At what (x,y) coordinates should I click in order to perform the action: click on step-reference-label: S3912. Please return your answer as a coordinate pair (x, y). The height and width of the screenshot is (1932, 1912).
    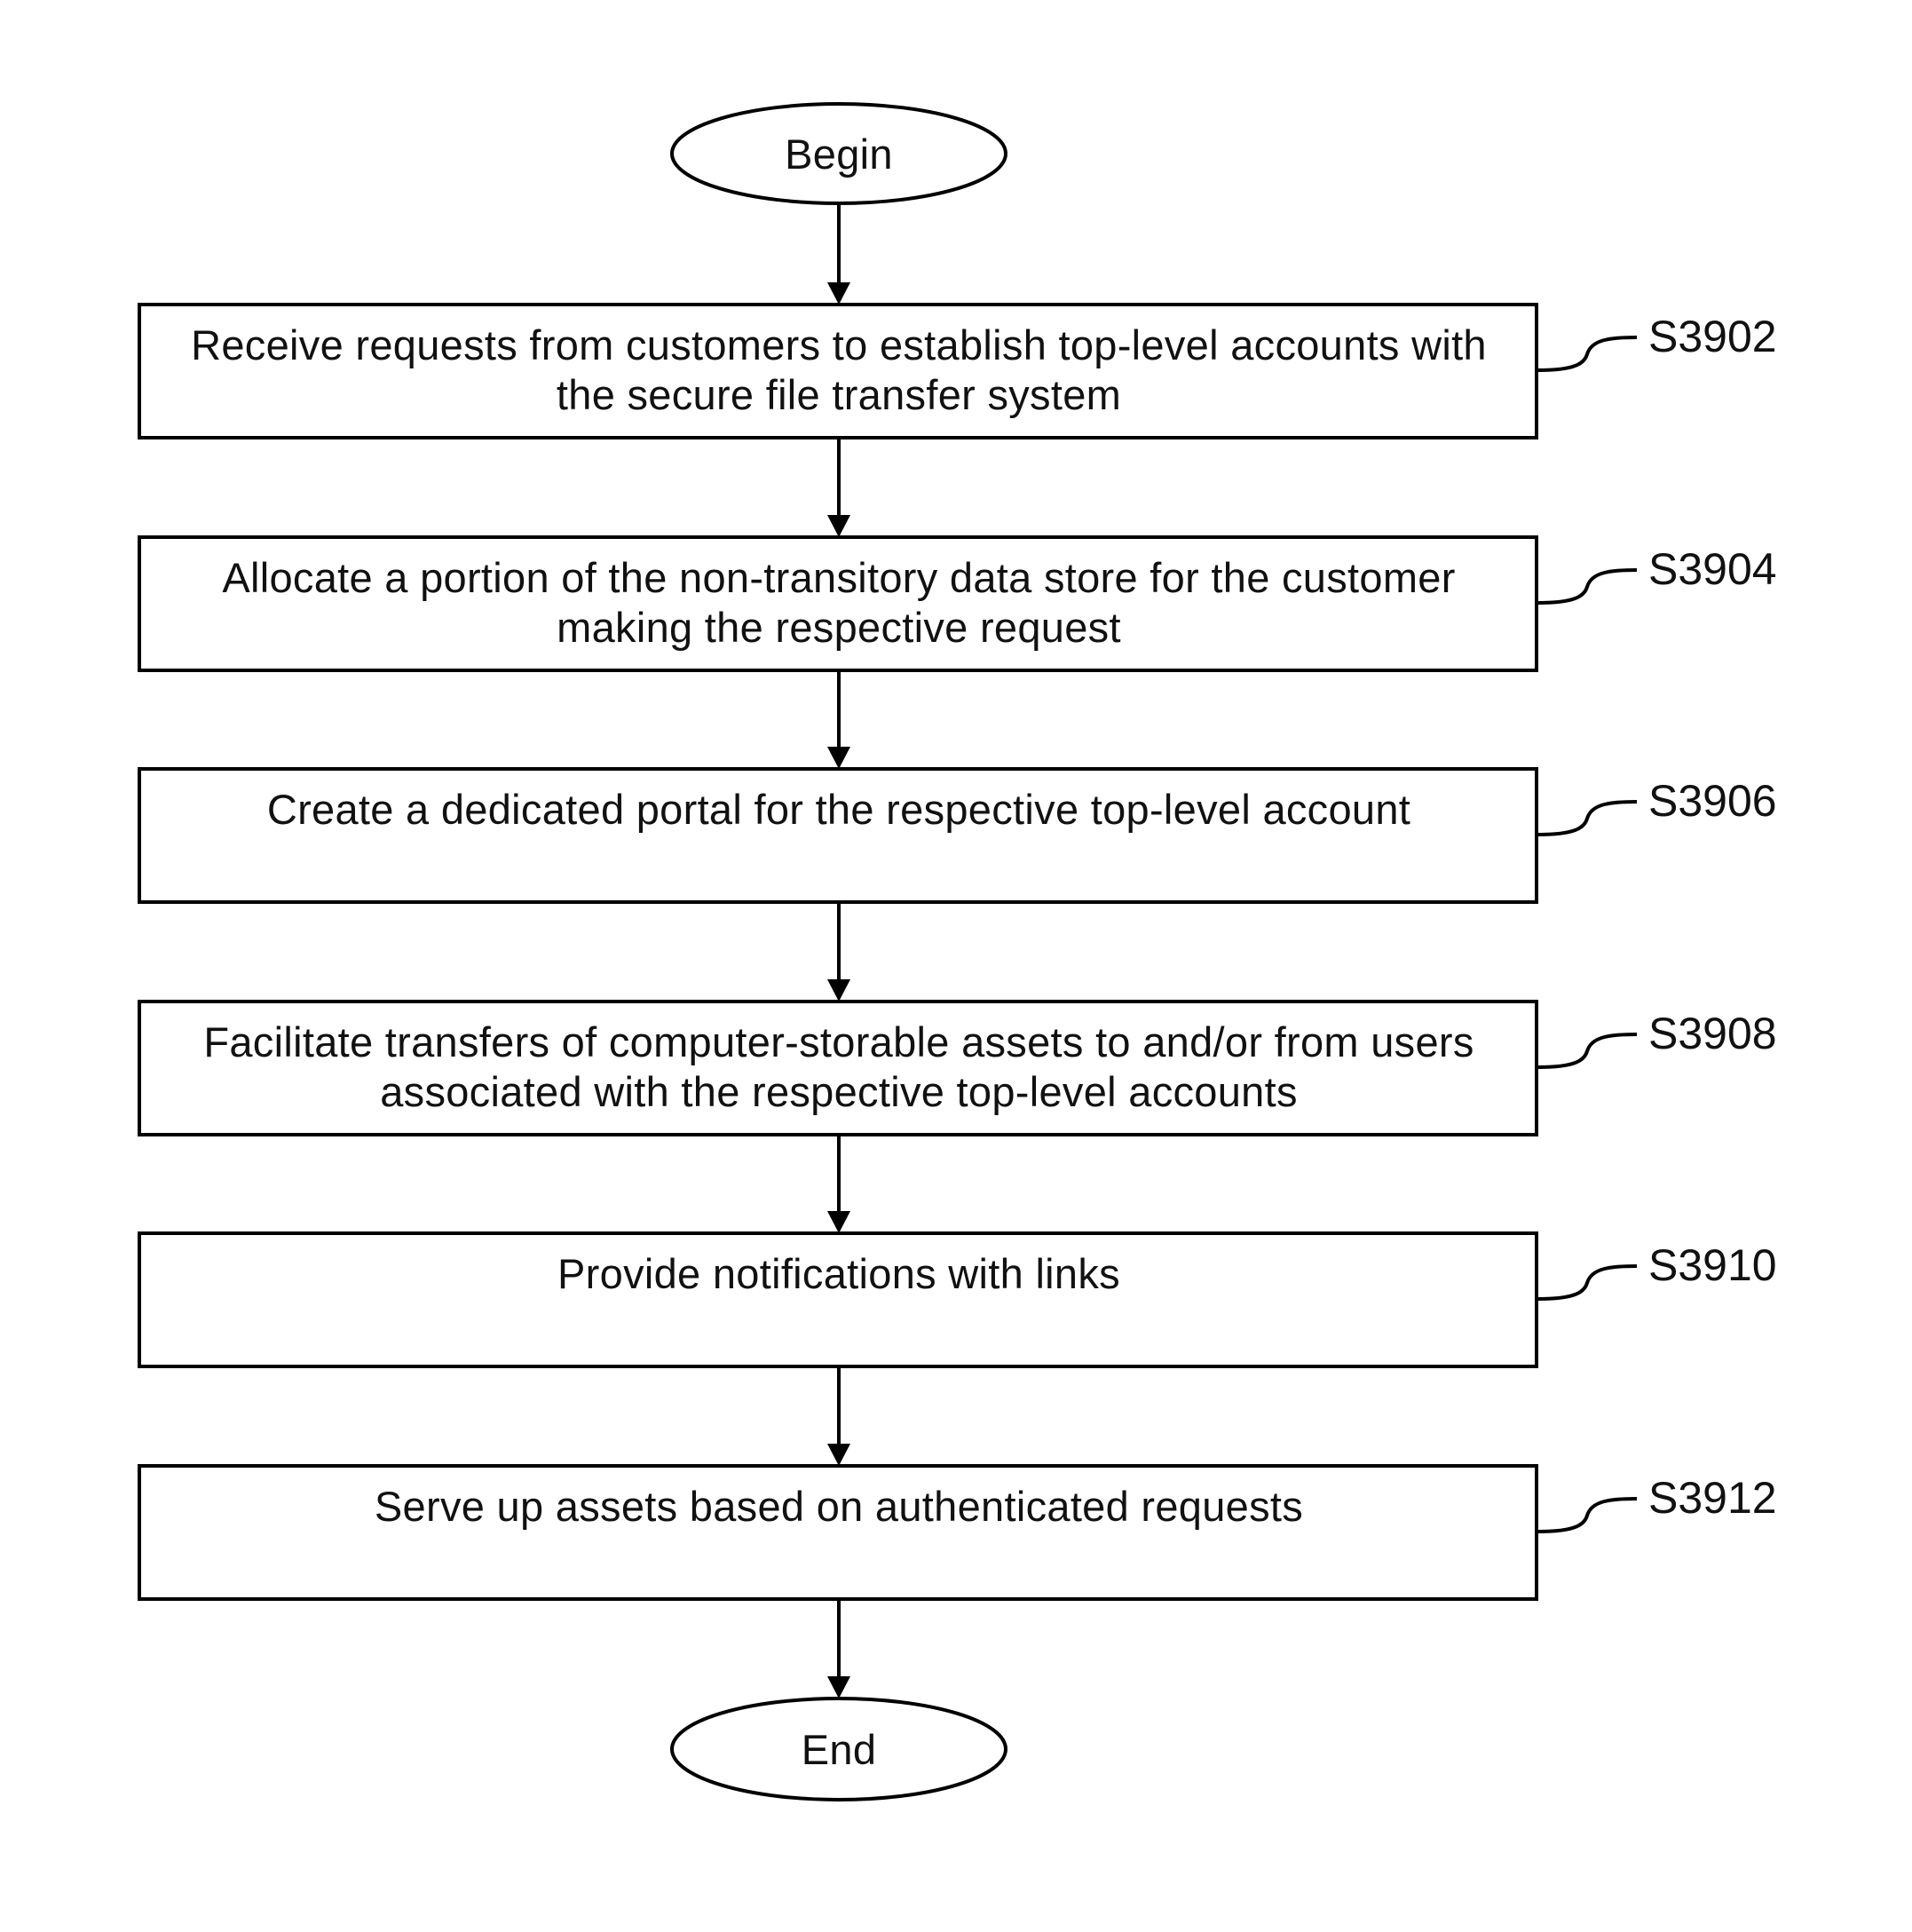
    Looking at the image, I should click on (1712, 1498).